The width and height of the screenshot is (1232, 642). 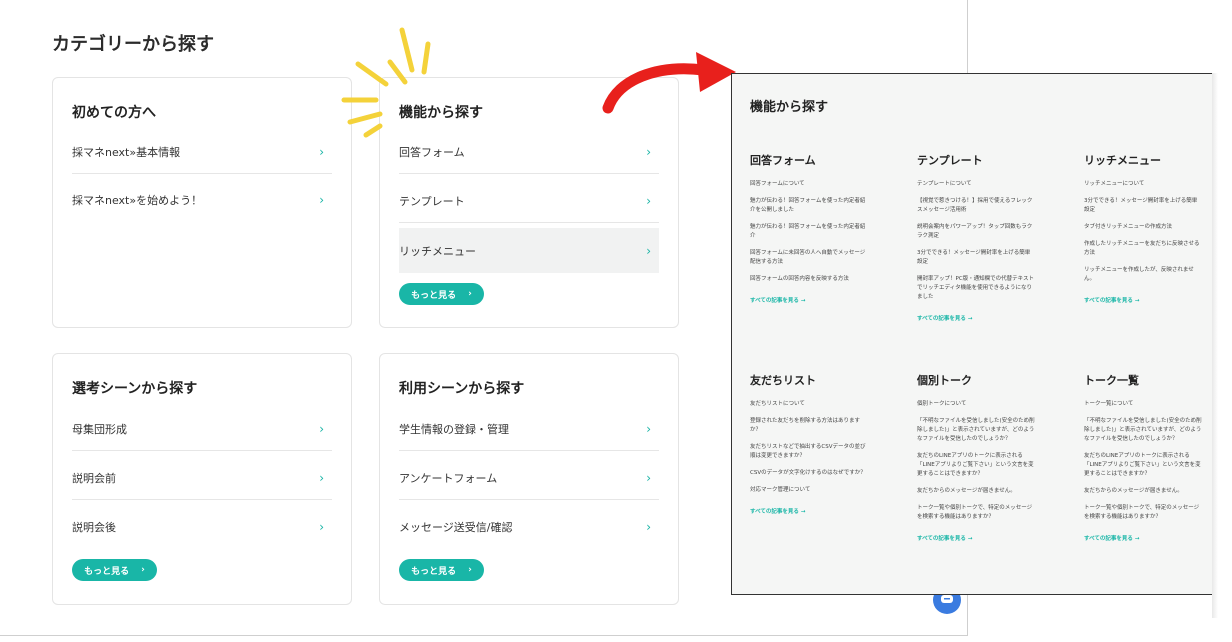 What do you see at coordinates (1111, 380) in the screenshot?
I see `column-title: トーク一覧` at bounding box center [1111, 380].